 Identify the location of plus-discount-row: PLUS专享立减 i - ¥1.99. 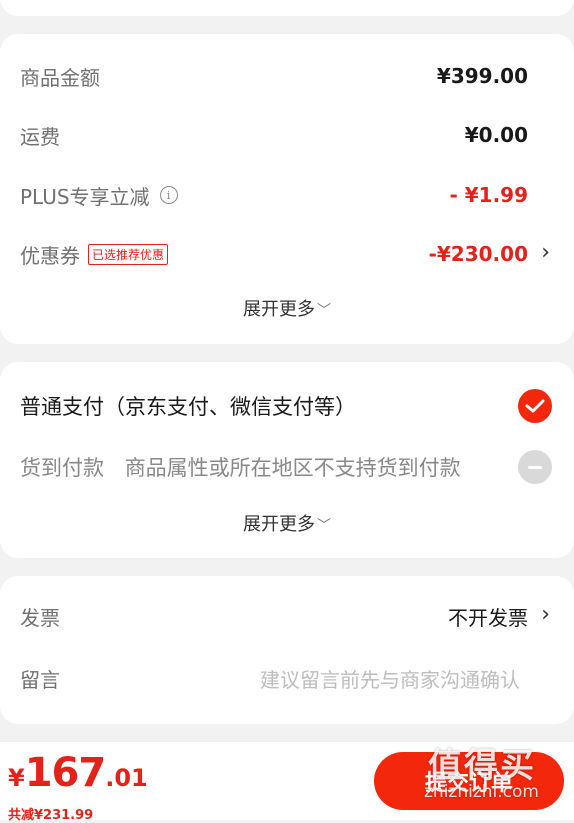
(274, 195).